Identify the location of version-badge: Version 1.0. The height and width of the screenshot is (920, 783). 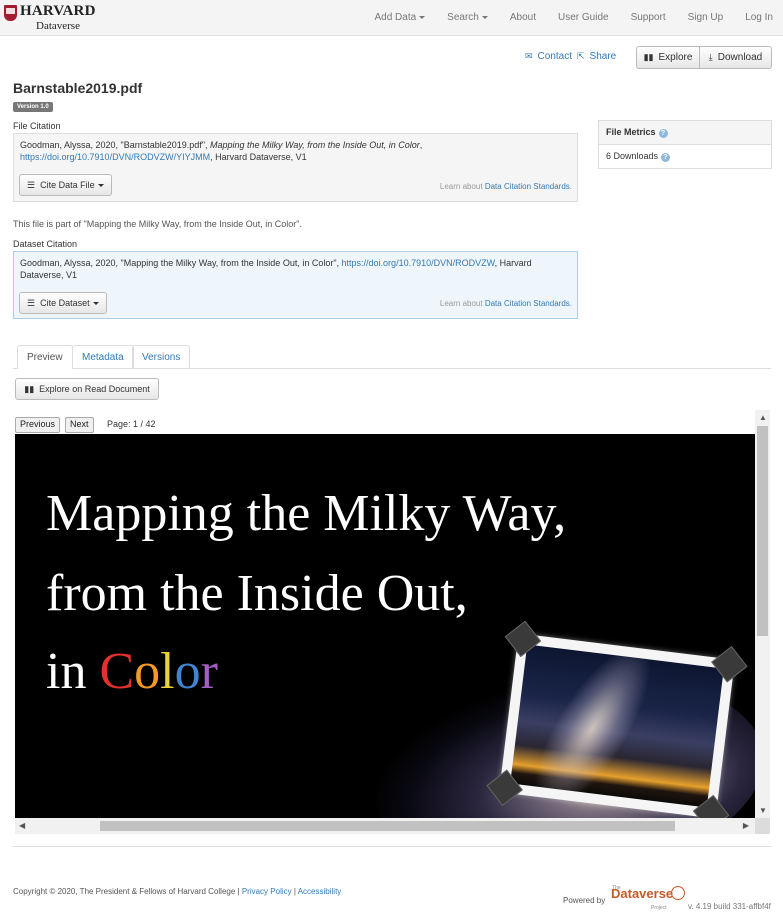
(33, 107).